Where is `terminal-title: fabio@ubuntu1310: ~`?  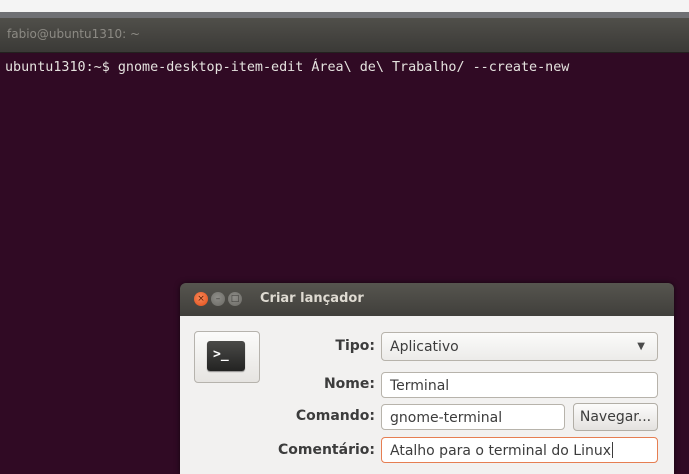
terminal-title: fabio@ubuntu1310: ~ is located at coordinates (74, 34).